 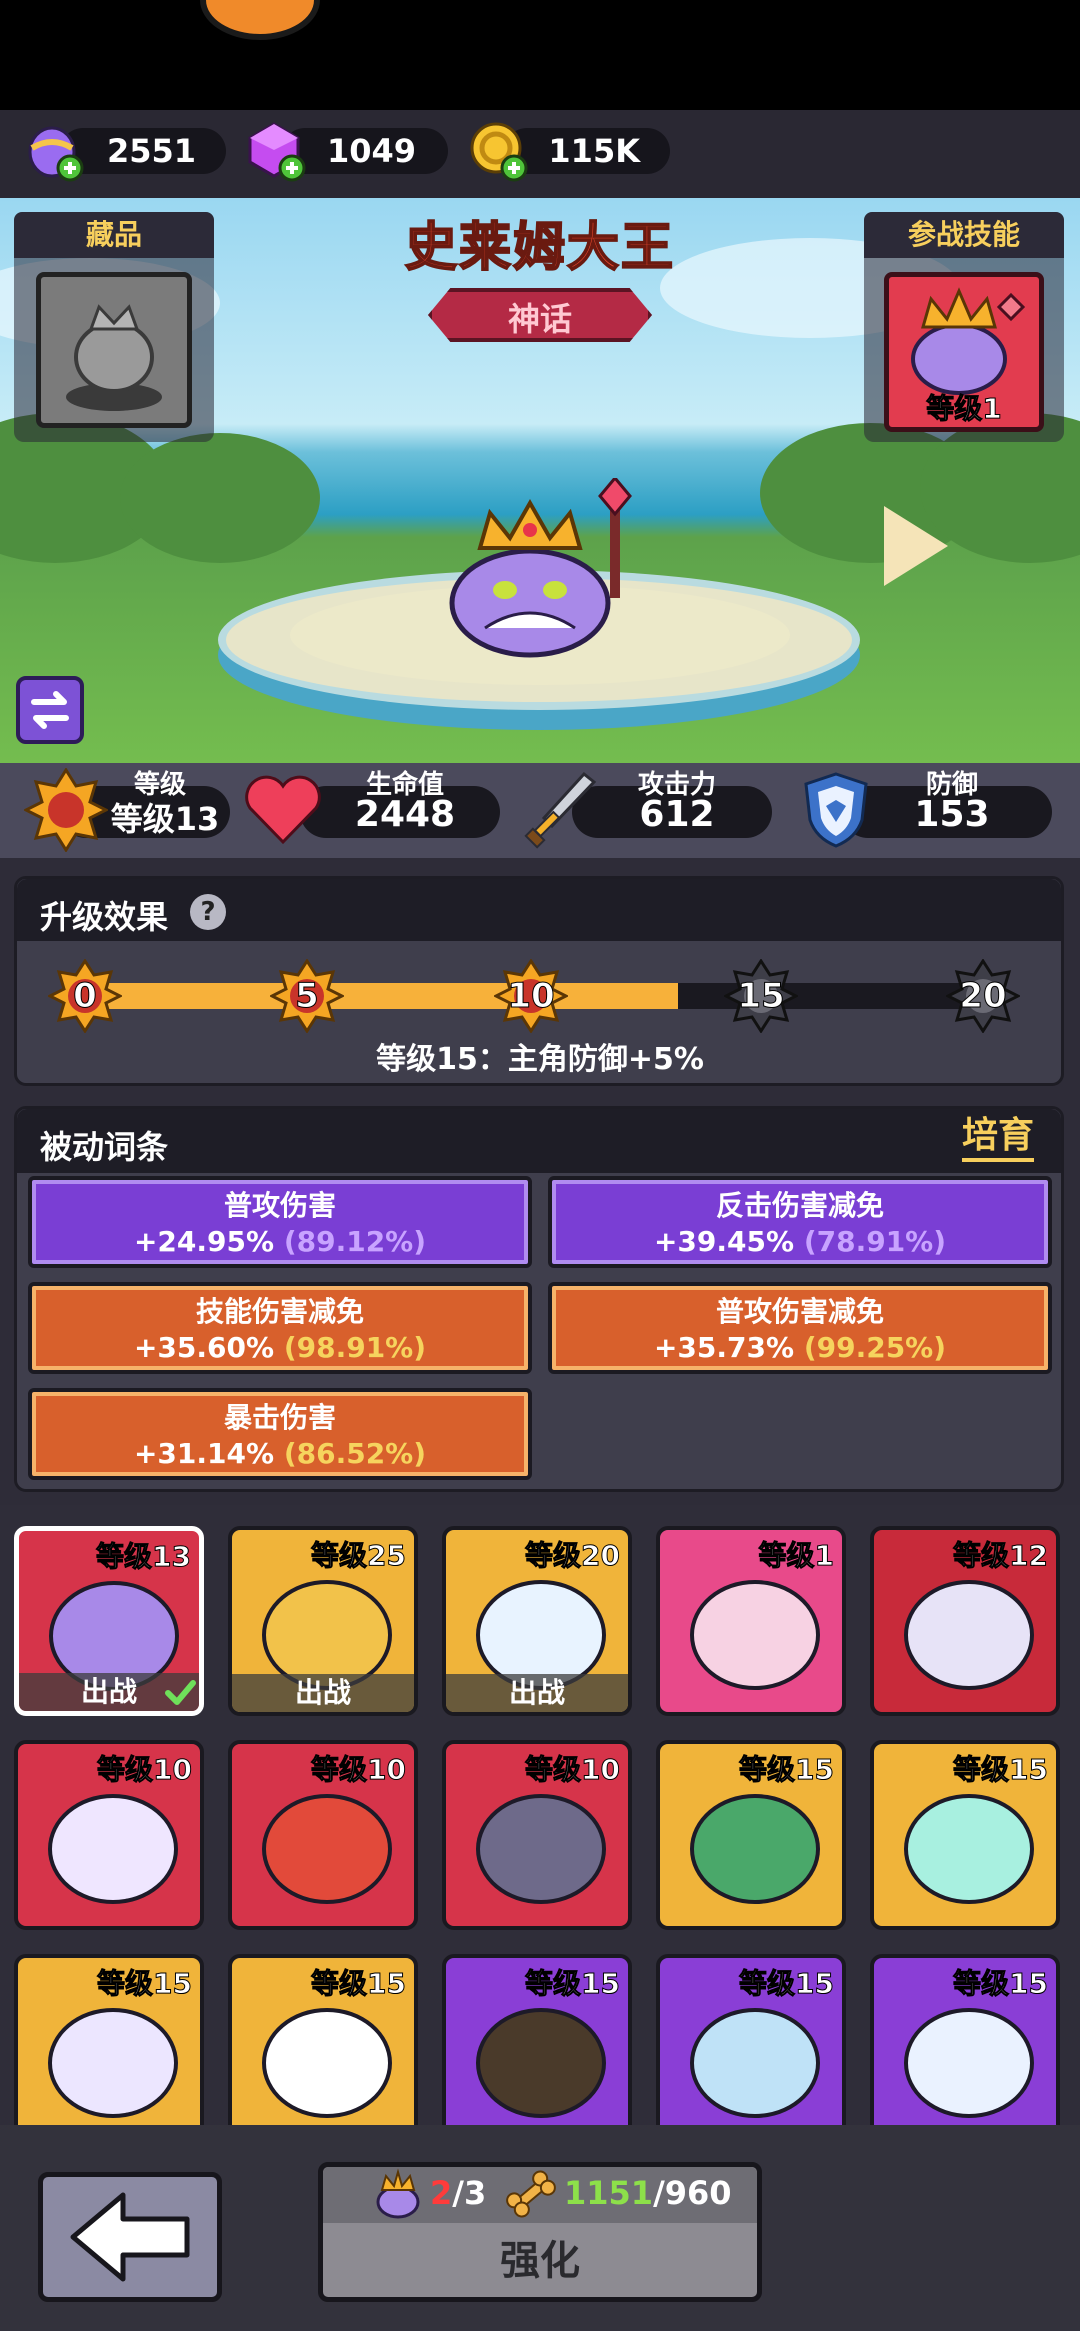 I want to click on milestone-node: 10, so click(x=531, y=996).